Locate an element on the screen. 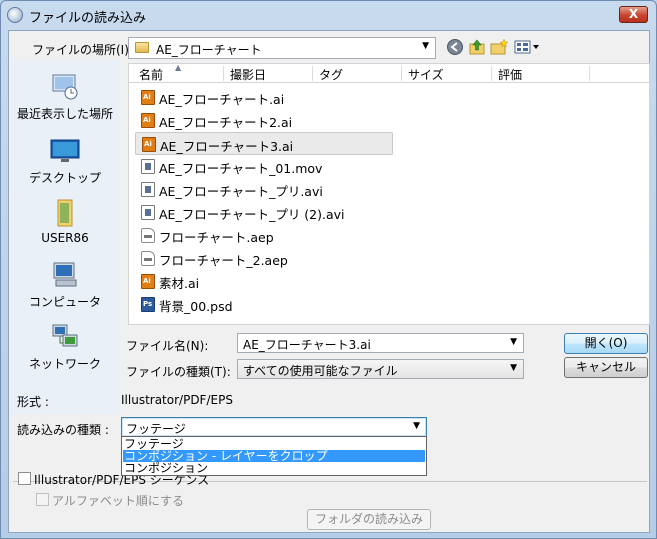 The image size is (657, 539). network-icon is located at coordinates (65, 335).